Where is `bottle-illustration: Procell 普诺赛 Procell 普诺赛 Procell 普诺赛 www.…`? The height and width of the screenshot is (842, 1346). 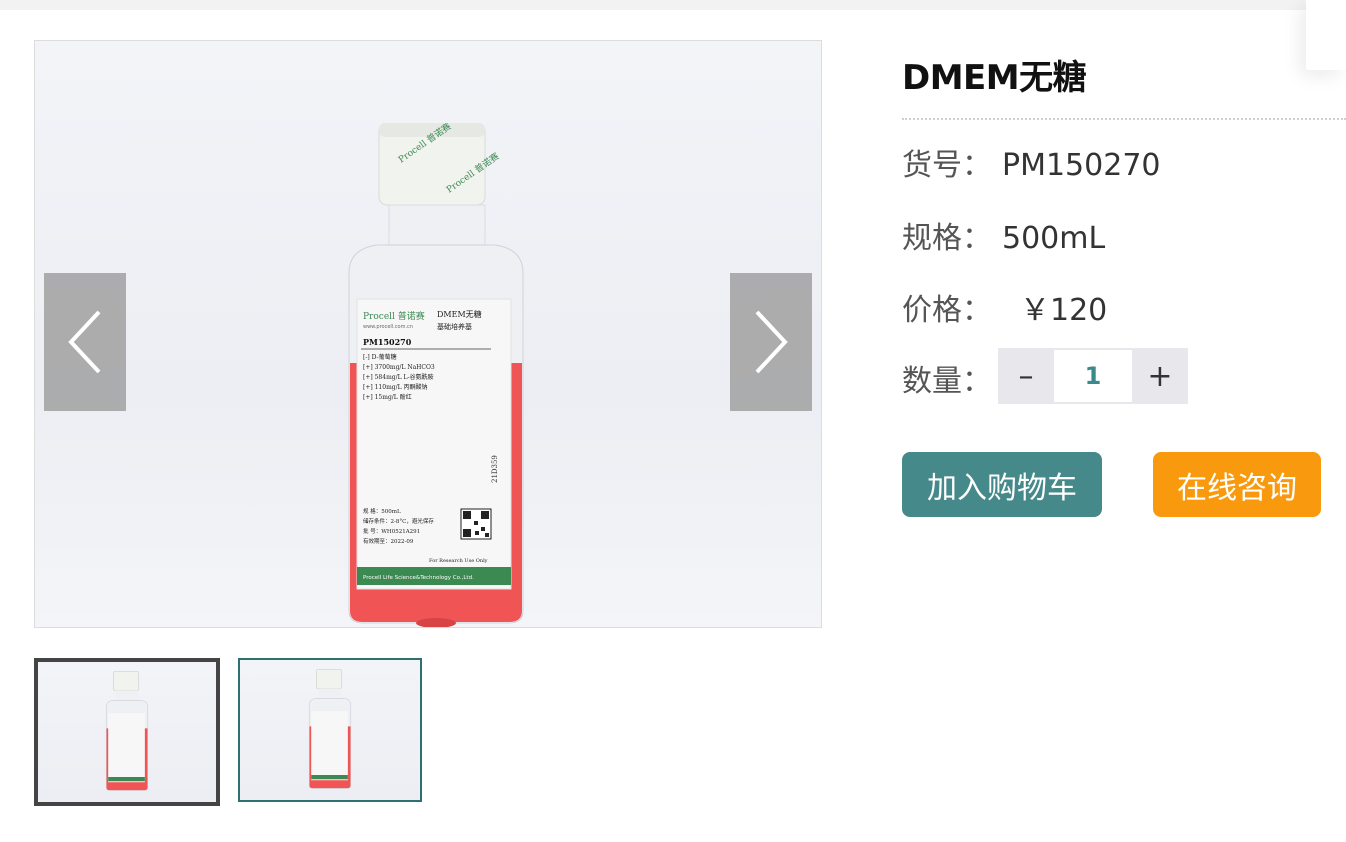
bottle-illustration: Procell 普诺赛 Procell 普诺赛 Procell 普诺赛 www.… is located at coordinates (436, 373).